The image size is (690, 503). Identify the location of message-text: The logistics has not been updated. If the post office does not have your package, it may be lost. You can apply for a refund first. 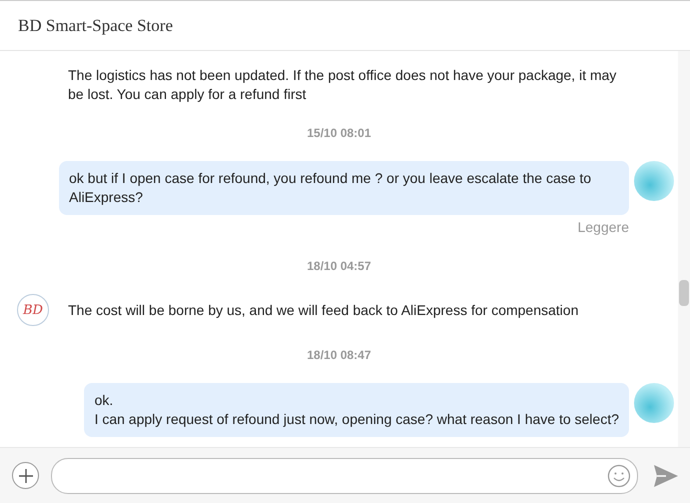
(343, 85).